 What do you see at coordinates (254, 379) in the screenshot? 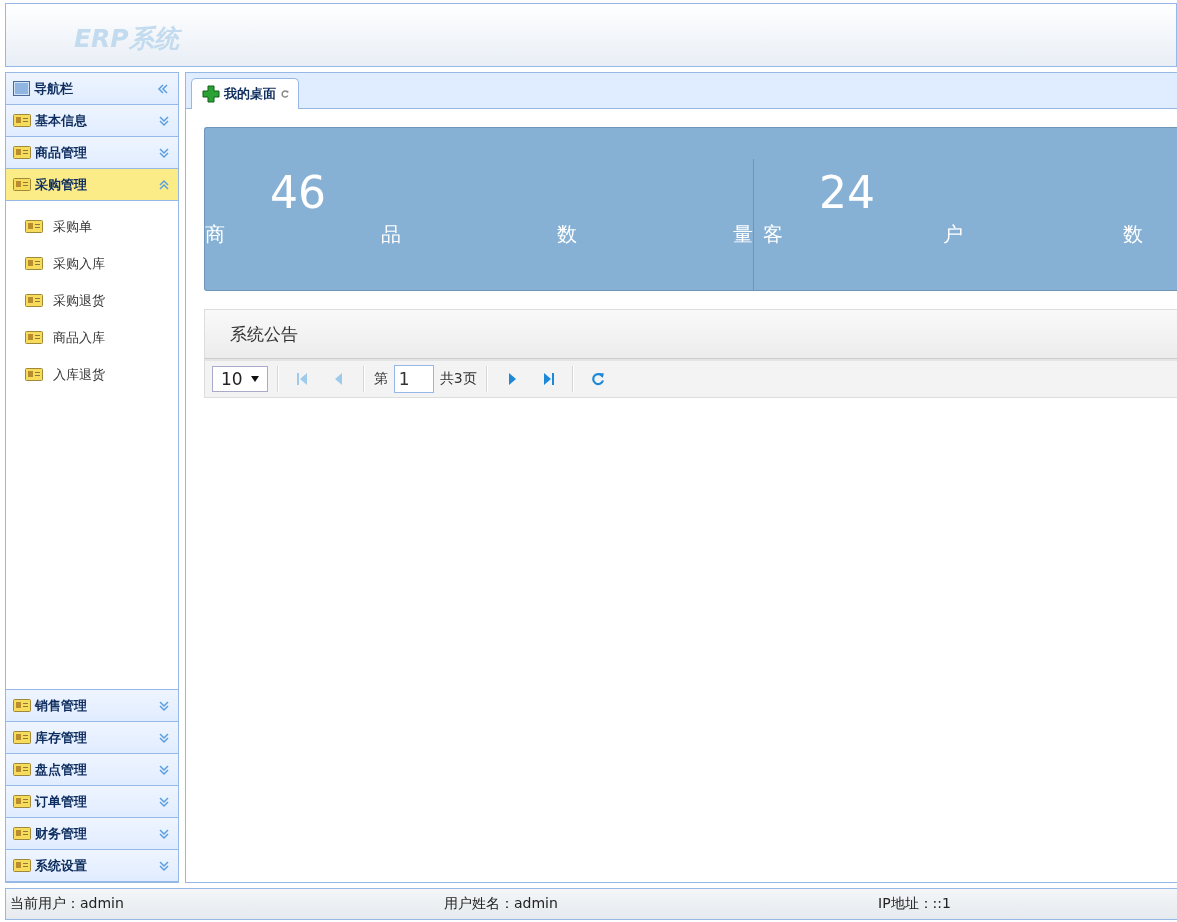
I see `dropdown-caret-icon` at bounding box center [254, 379].